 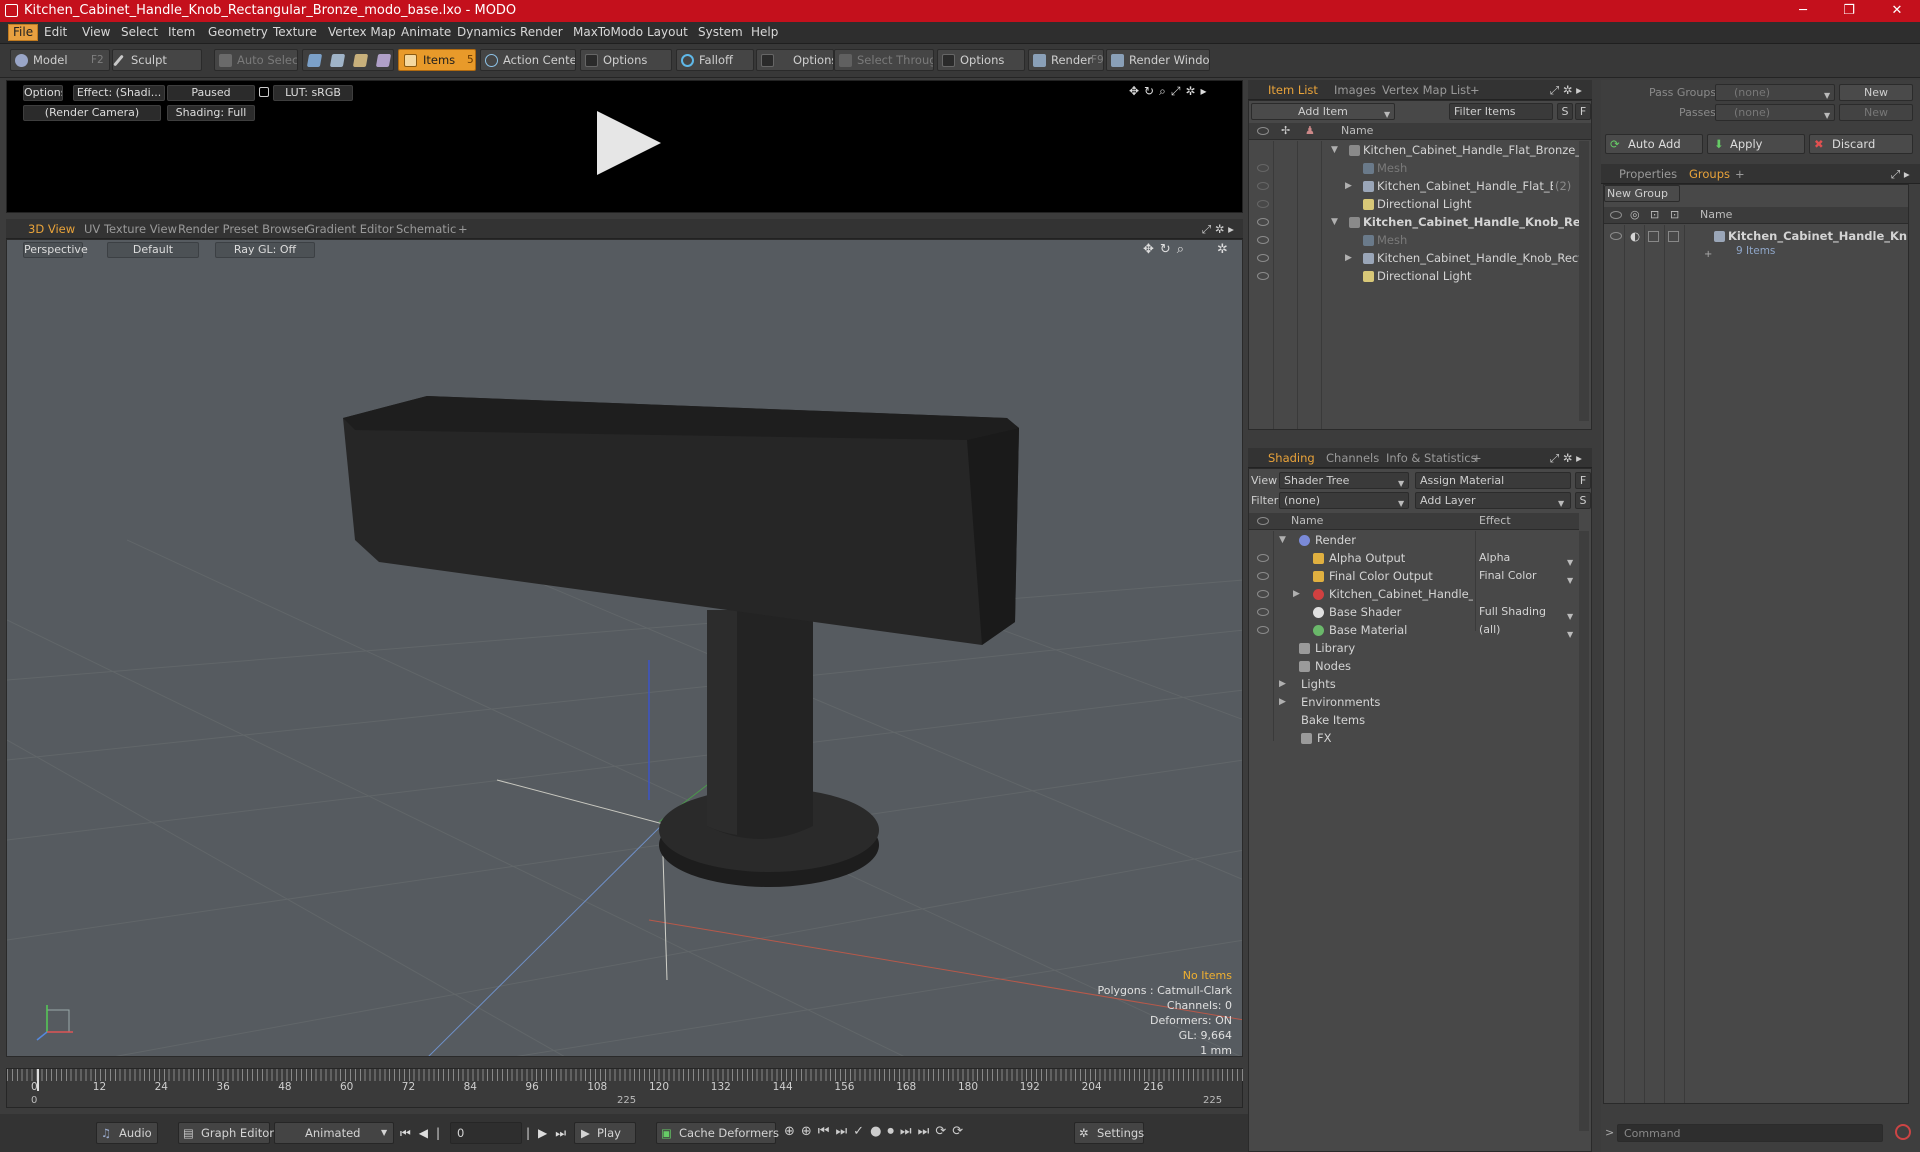 What do you see at coordinates (265, 250) in the screenshot?
I see `ray-gl-dropdown: Ray GL: Off` at bounding box center [265, 250].